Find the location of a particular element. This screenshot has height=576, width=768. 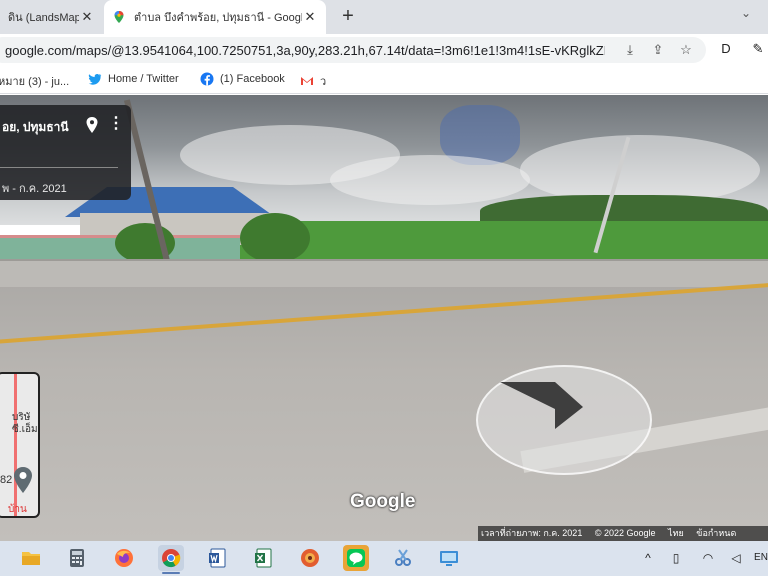

taskbar: ^ ▯ ◠ ◁ EN is located at coordinates (384, 558).